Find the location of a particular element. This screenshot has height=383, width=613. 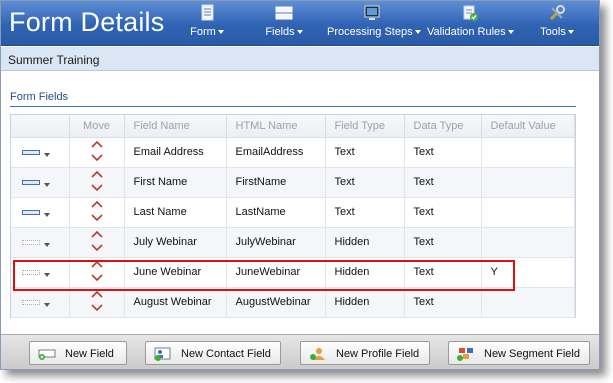

tools-icon is located at coordinates (557, 13).